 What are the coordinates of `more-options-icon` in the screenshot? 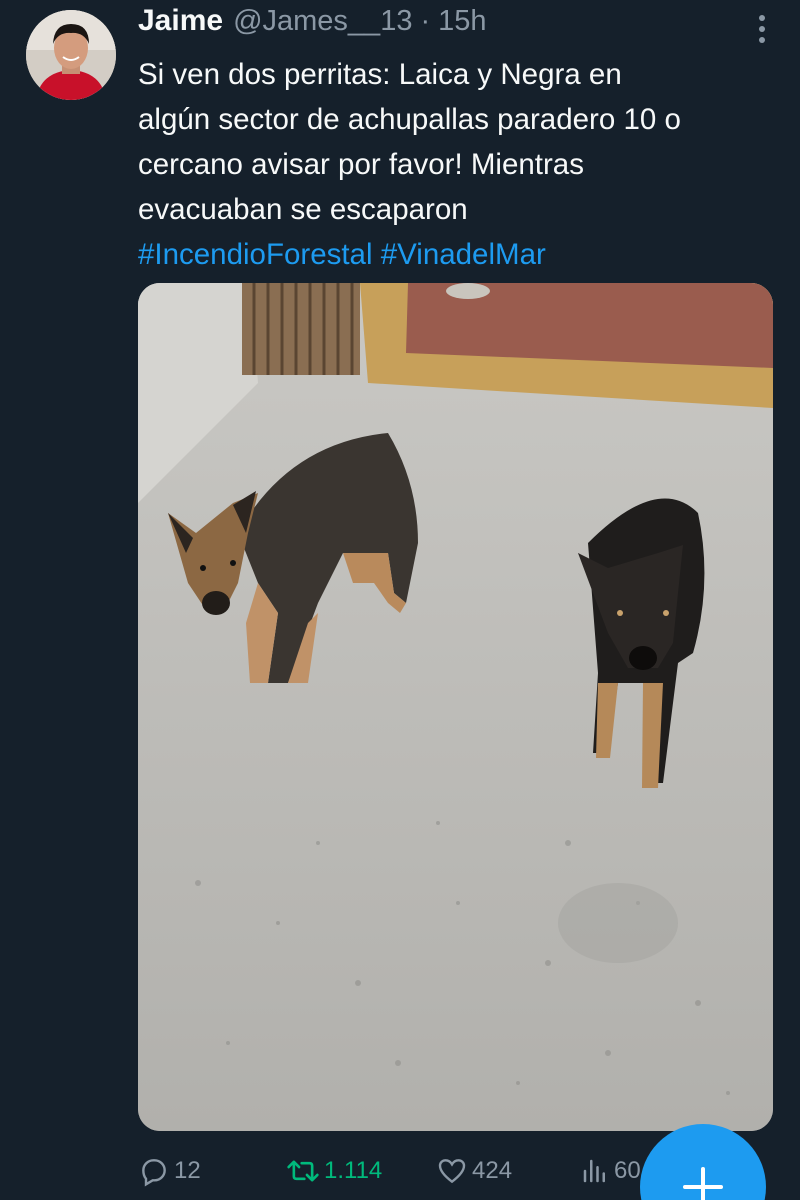 It's located at (762, 29).